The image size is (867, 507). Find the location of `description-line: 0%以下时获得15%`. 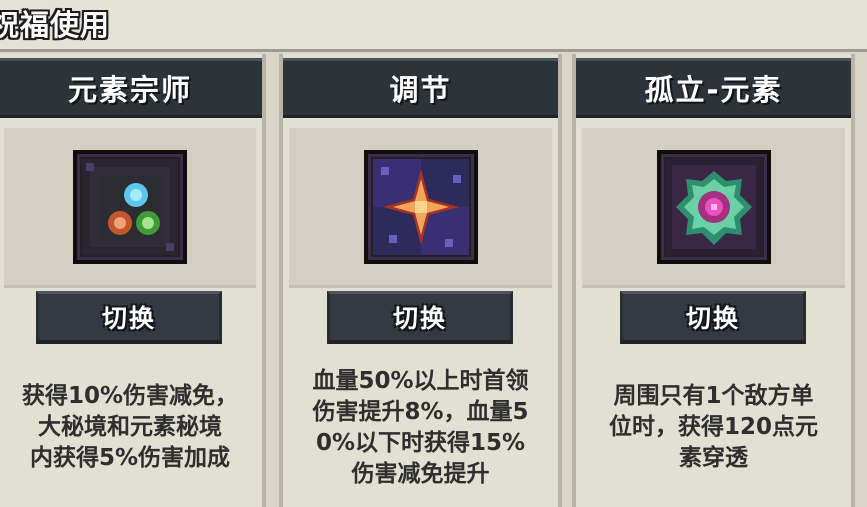

description-line: 0%以下时获得15% is located at coordinates (420, 443).